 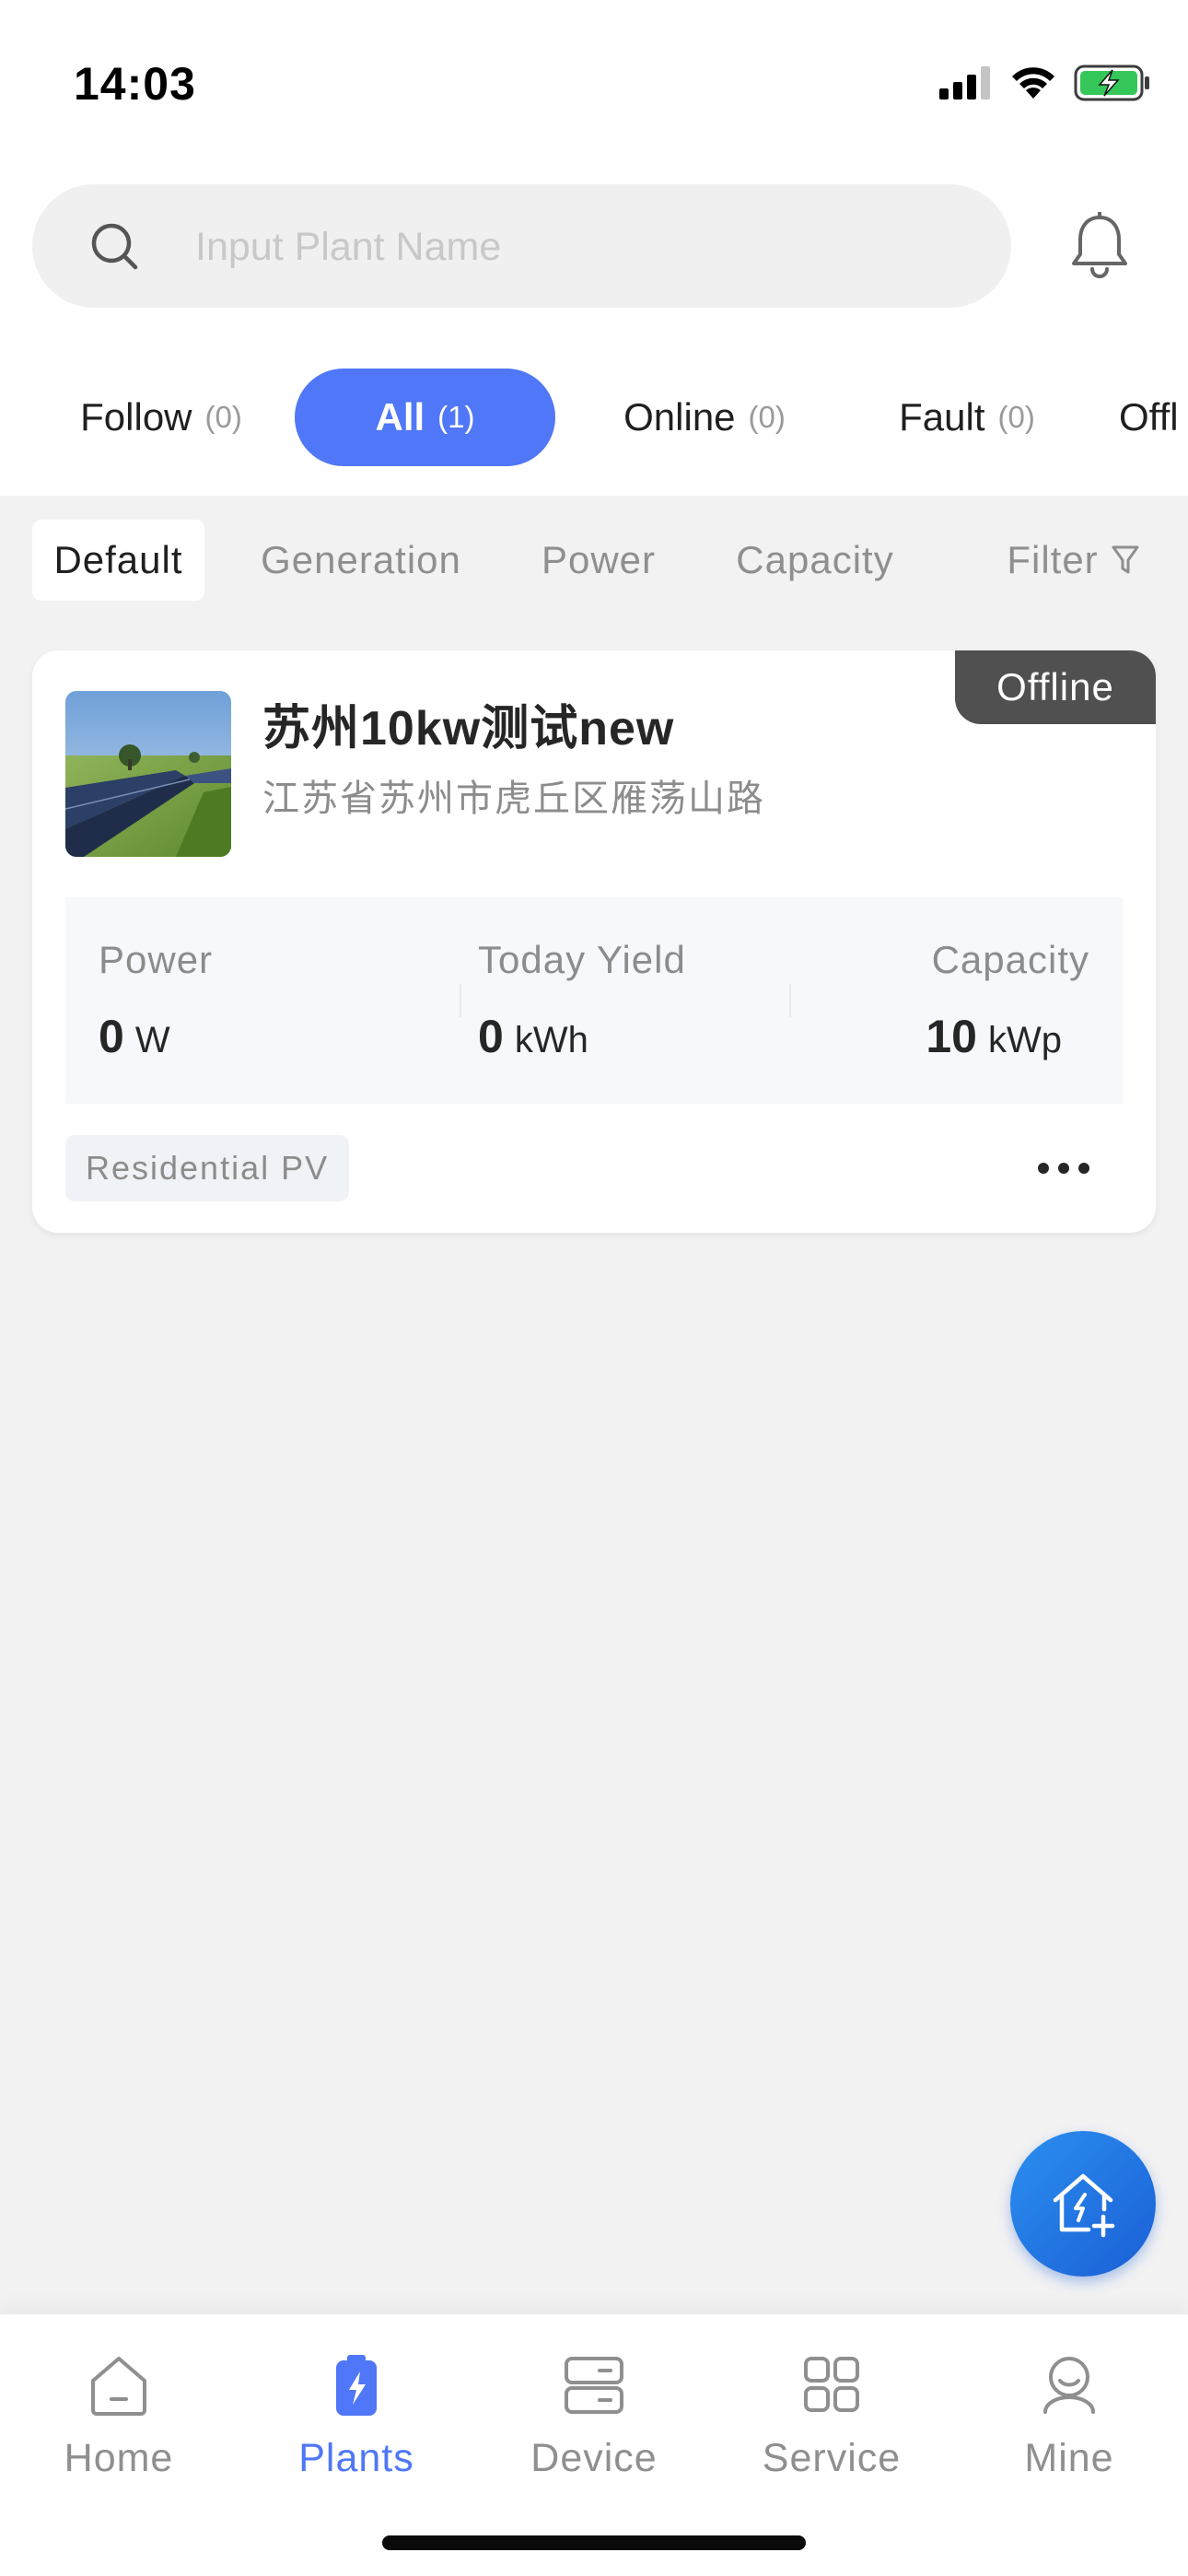 What do you see at coordinates (114, 246) in the screenshot?
I see `search-icon` at bounding box center [114, 246].